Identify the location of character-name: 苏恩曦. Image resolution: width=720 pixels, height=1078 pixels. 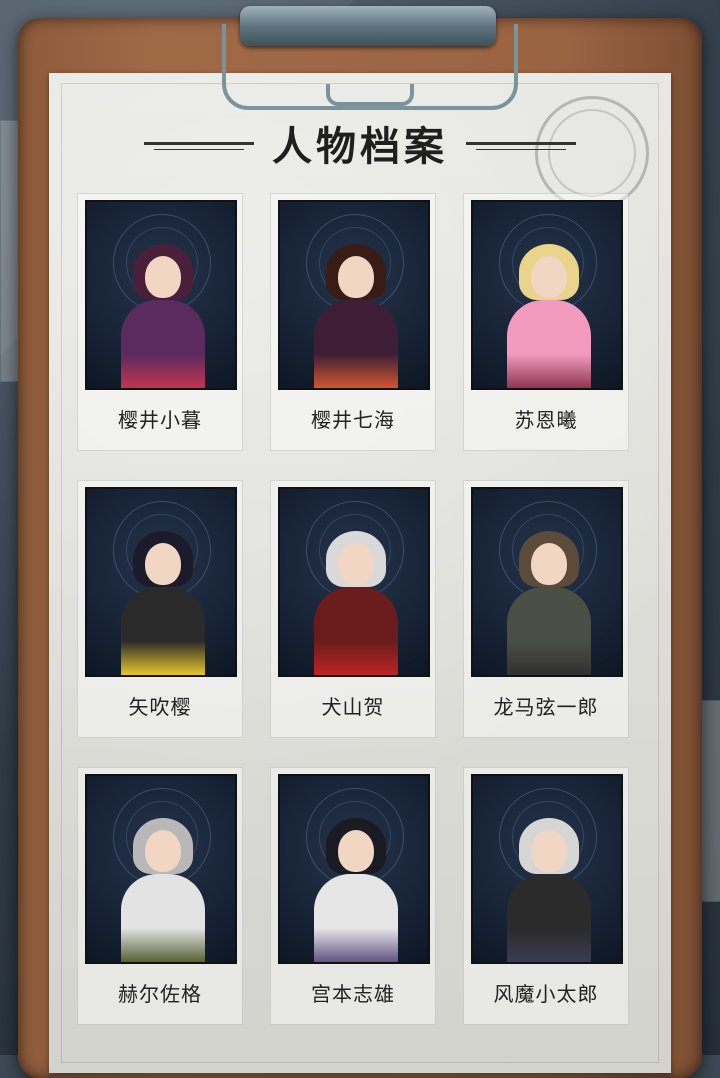
(546, 420).